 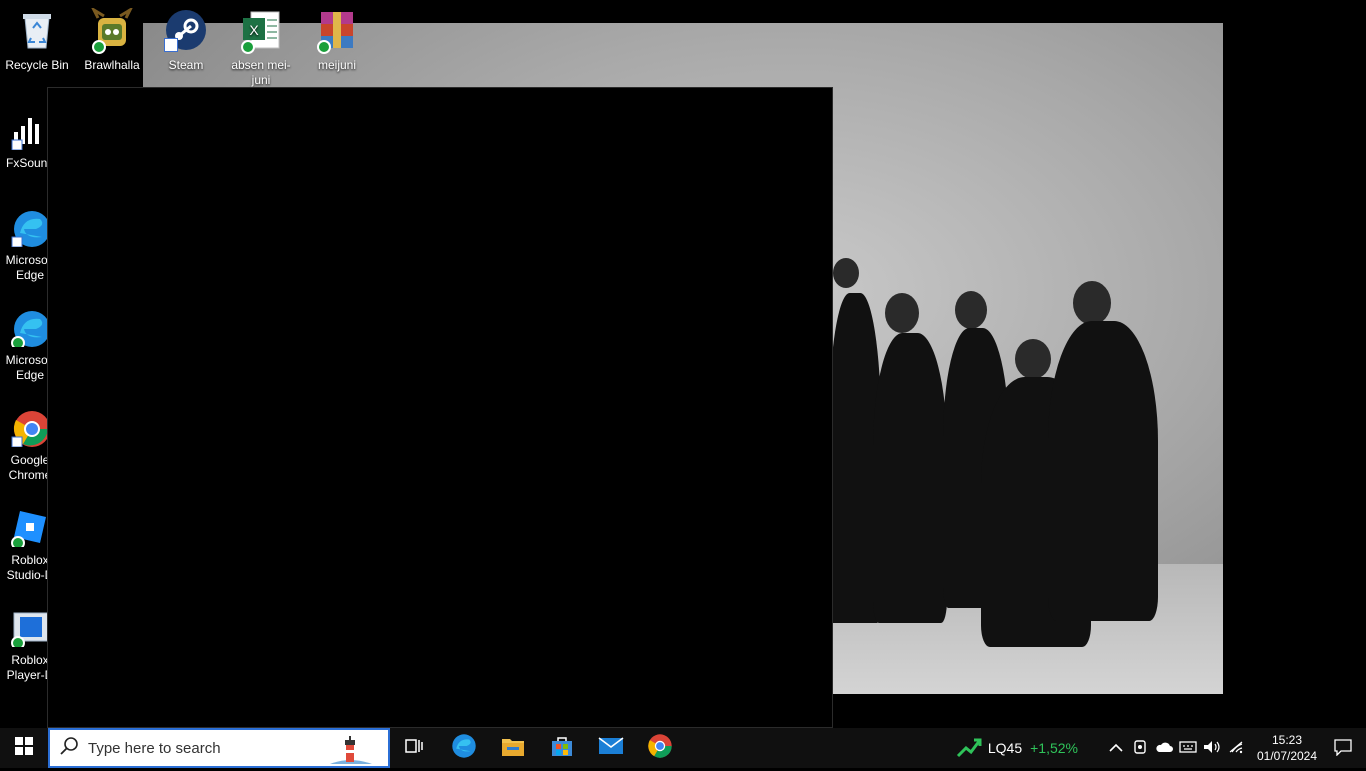 I want to click on stock-chart-icon, so click(x=969, y=748).